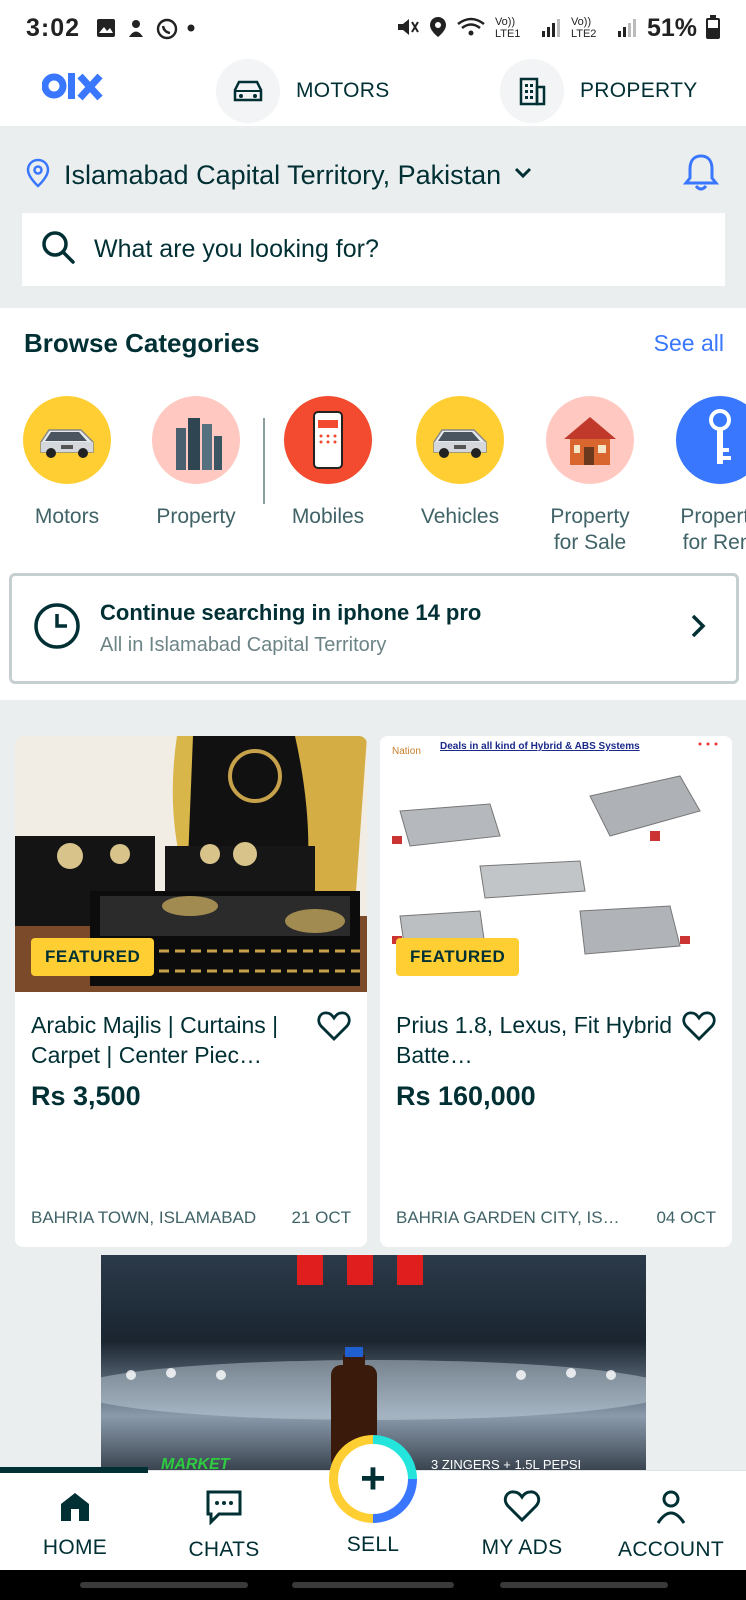 The width and height of the screenshot is (746, 1600). I want to click on olx-logo, so click(73, 86).